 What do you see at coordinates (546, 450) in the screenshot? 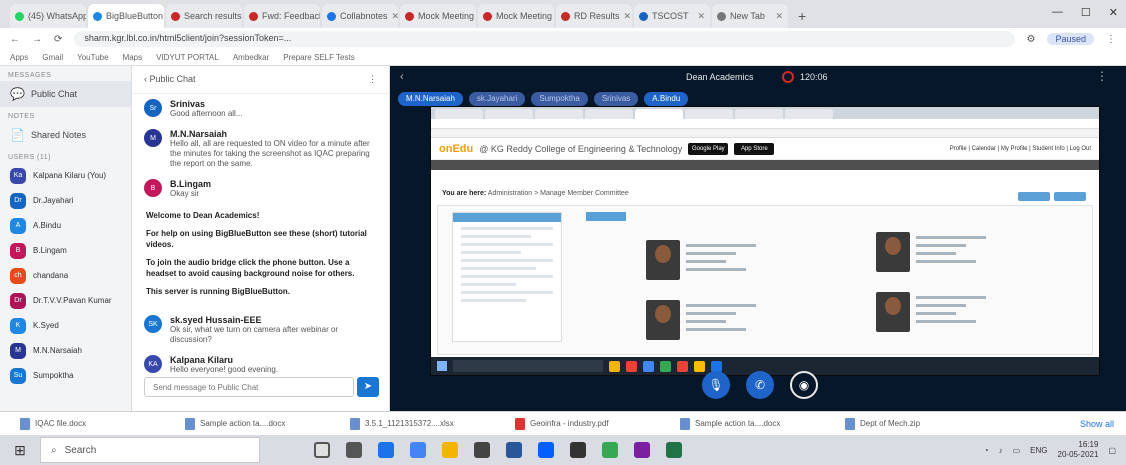
I see `dropbox-icon` at bounding box center [546, 450].